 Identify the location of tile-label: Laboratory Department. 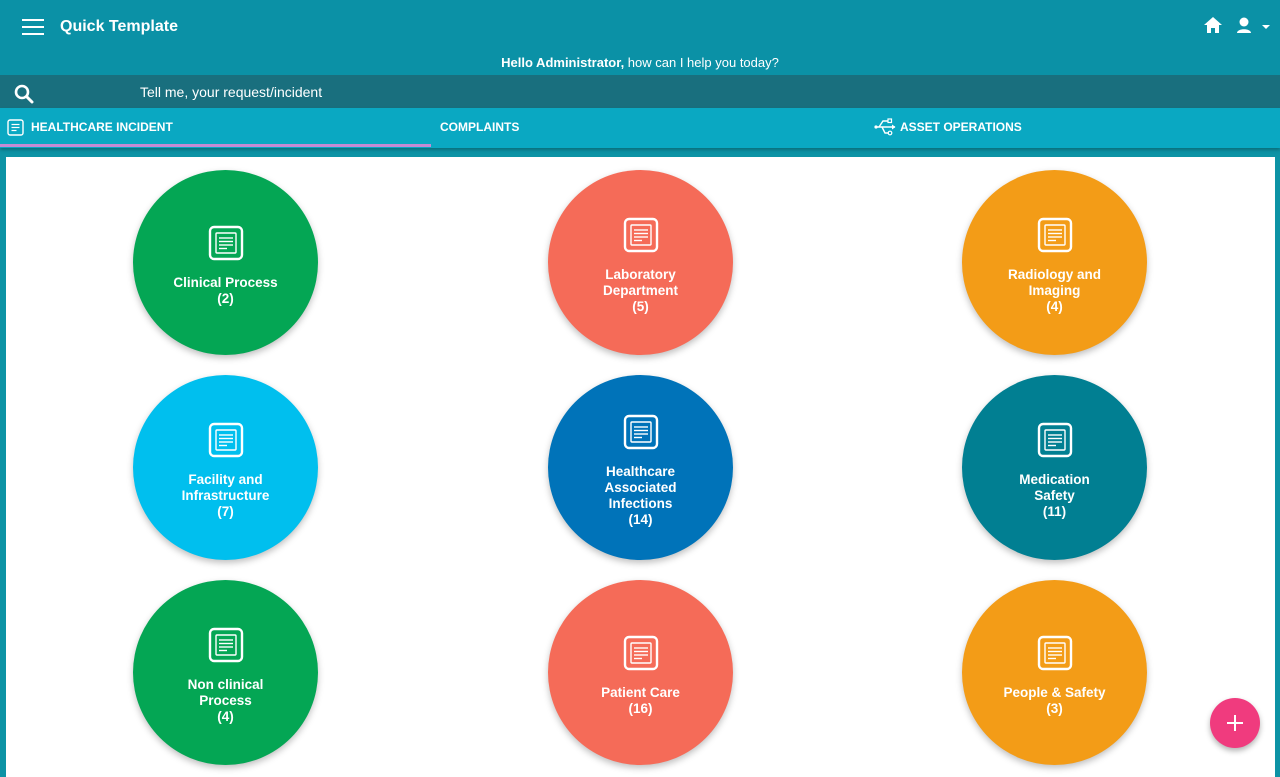
(640, 282).